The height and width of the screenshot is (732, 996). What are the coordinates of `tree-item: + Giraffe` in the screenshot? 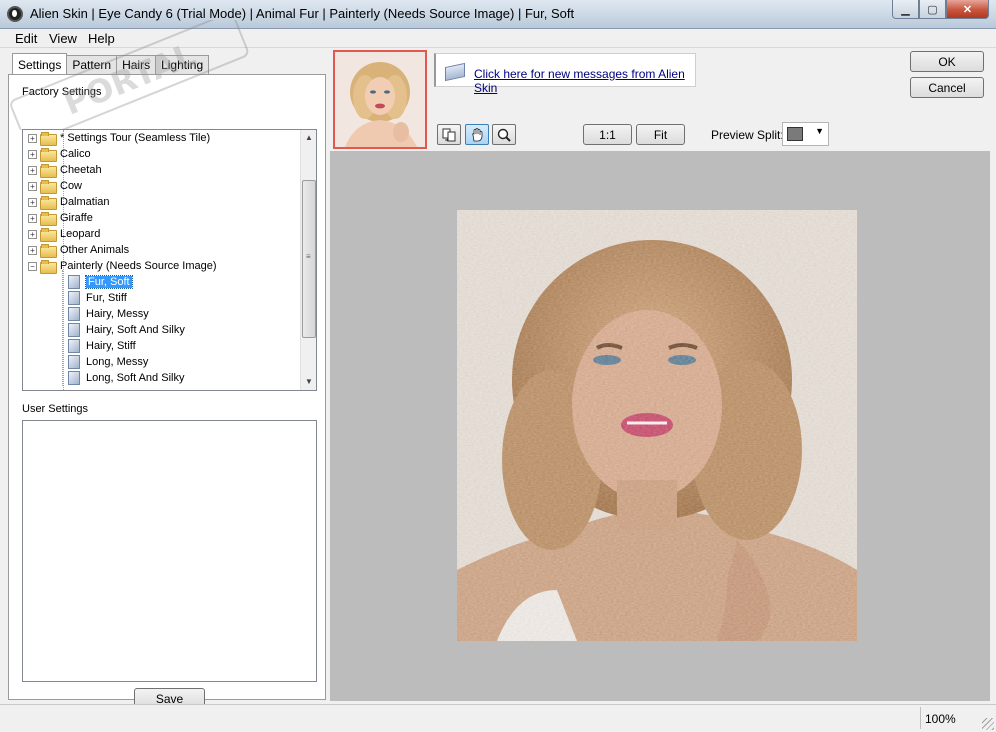 It's located at (60, 218).